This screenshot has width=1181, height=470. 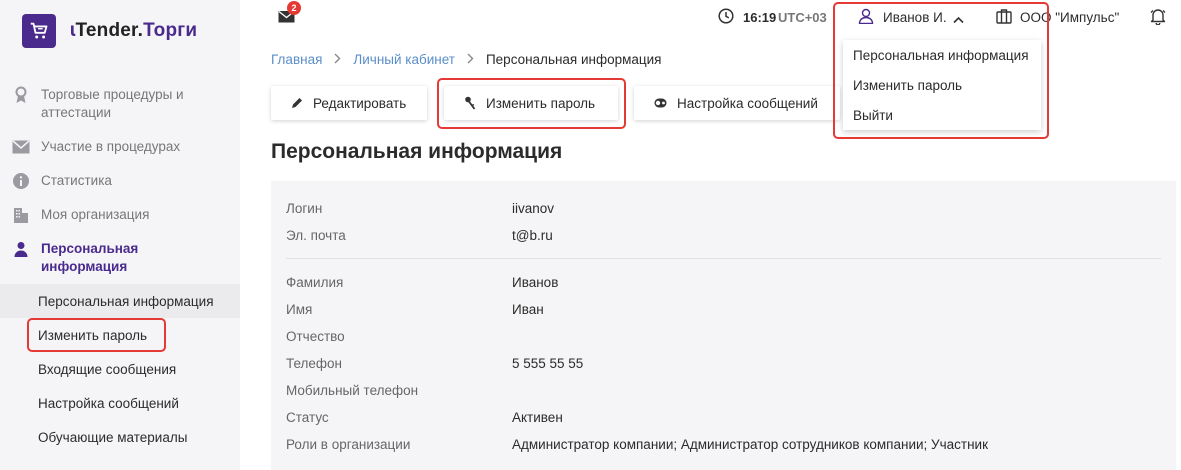 What do you see at coordinates (93, 335) in the screenshot?
I see `subnav-label: Изменить пароль` at bounding box center [93, 335].